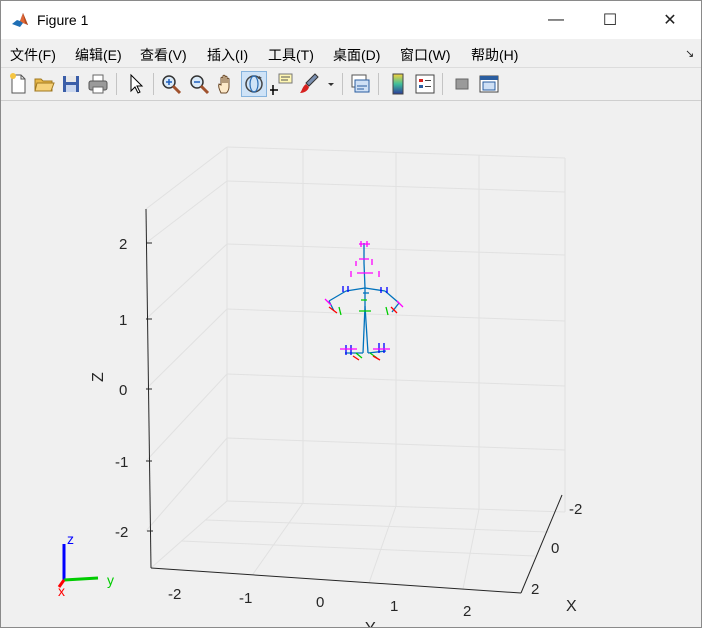  Describe the element at coordinates (20, 20) in the screenshot. I see `matlab-logo-icon` at that location.